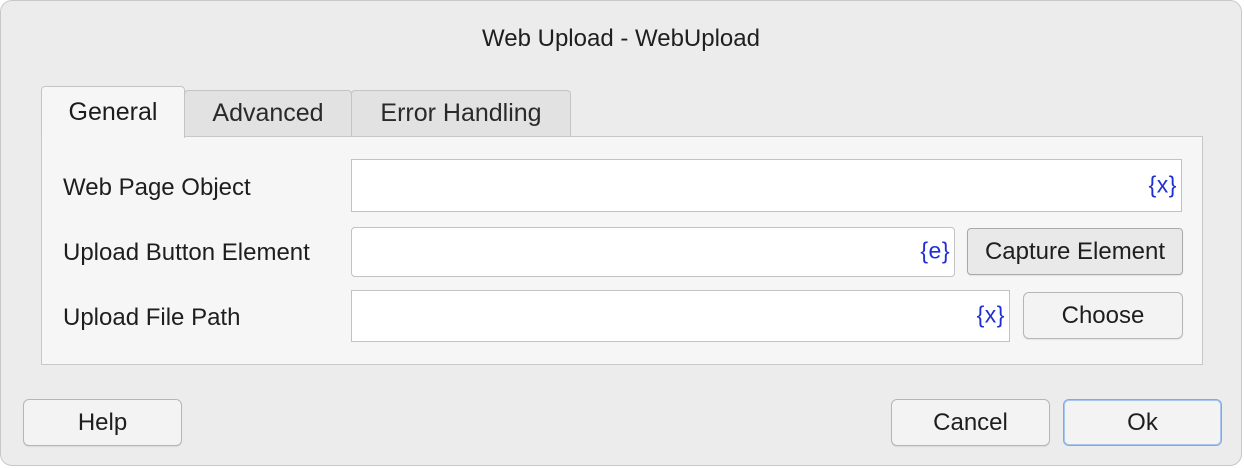 The width and height of the screenshot is (1244, 468). Describe the element at coordinates (680, 316) in the screenshot. I see `upload-file-path-field: {x}` at that location.